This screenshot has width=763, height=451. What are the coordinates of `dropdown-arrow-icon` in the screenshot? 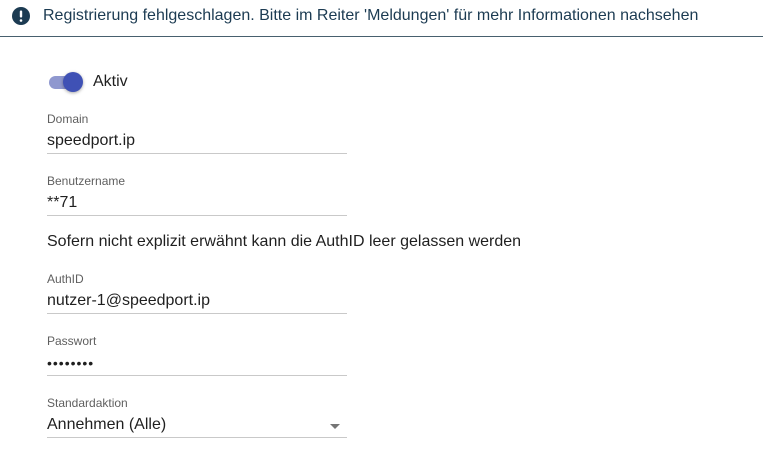 It's located at (335, 427).